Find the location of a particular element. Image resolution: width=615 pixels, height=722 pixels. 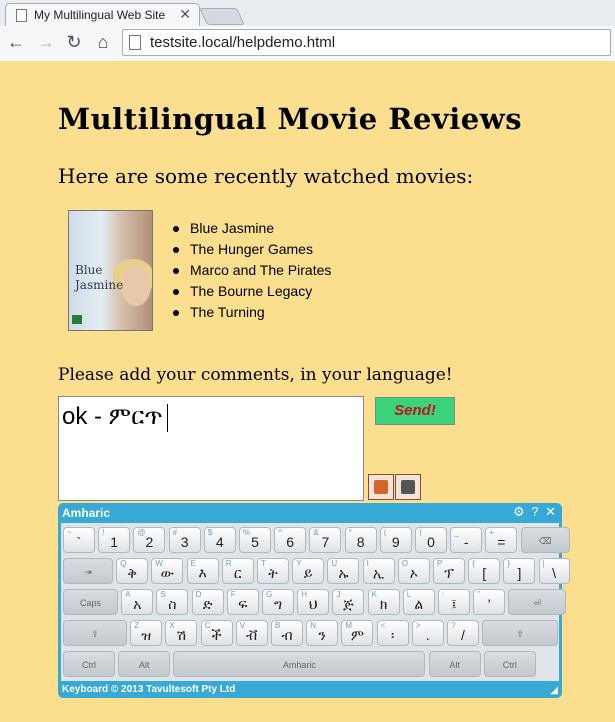

keyboard-key: Tት is located at coordinates (273, 571).